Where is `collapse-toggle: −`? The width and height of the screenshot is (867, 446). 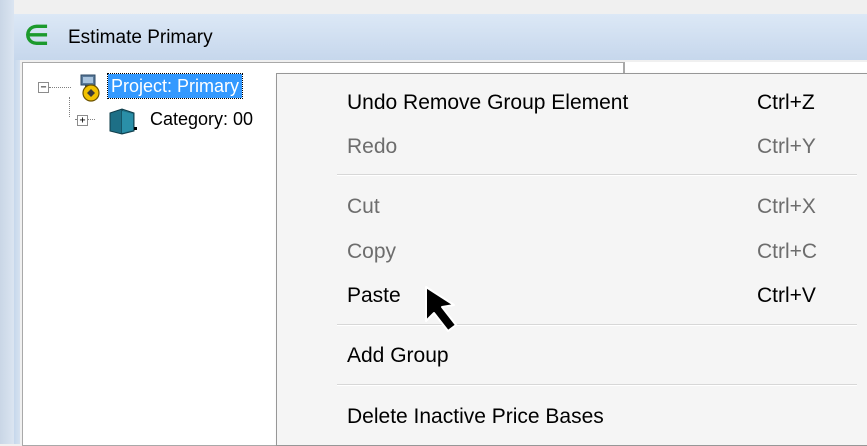 collapse-toggle: − is located at coordinates (43, 87).